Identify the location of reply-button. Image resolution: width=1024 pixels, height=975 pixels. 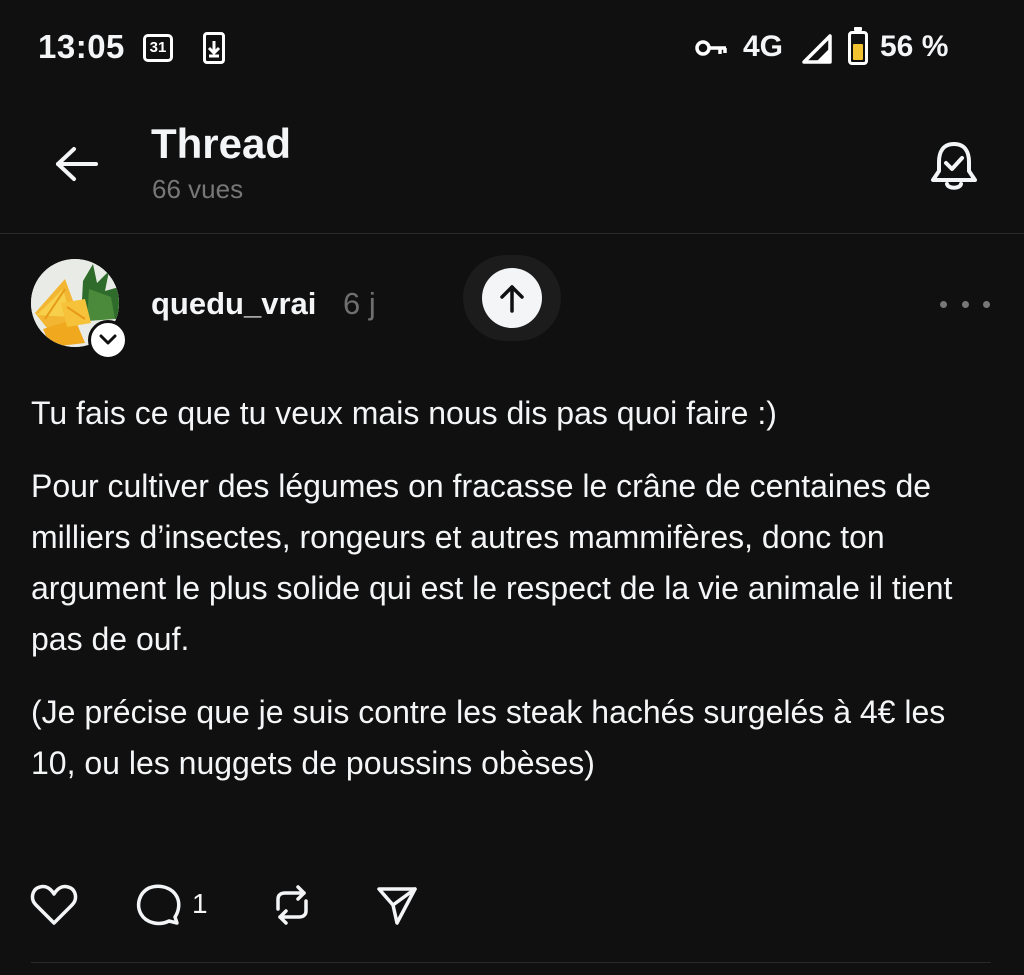
(158, 905).